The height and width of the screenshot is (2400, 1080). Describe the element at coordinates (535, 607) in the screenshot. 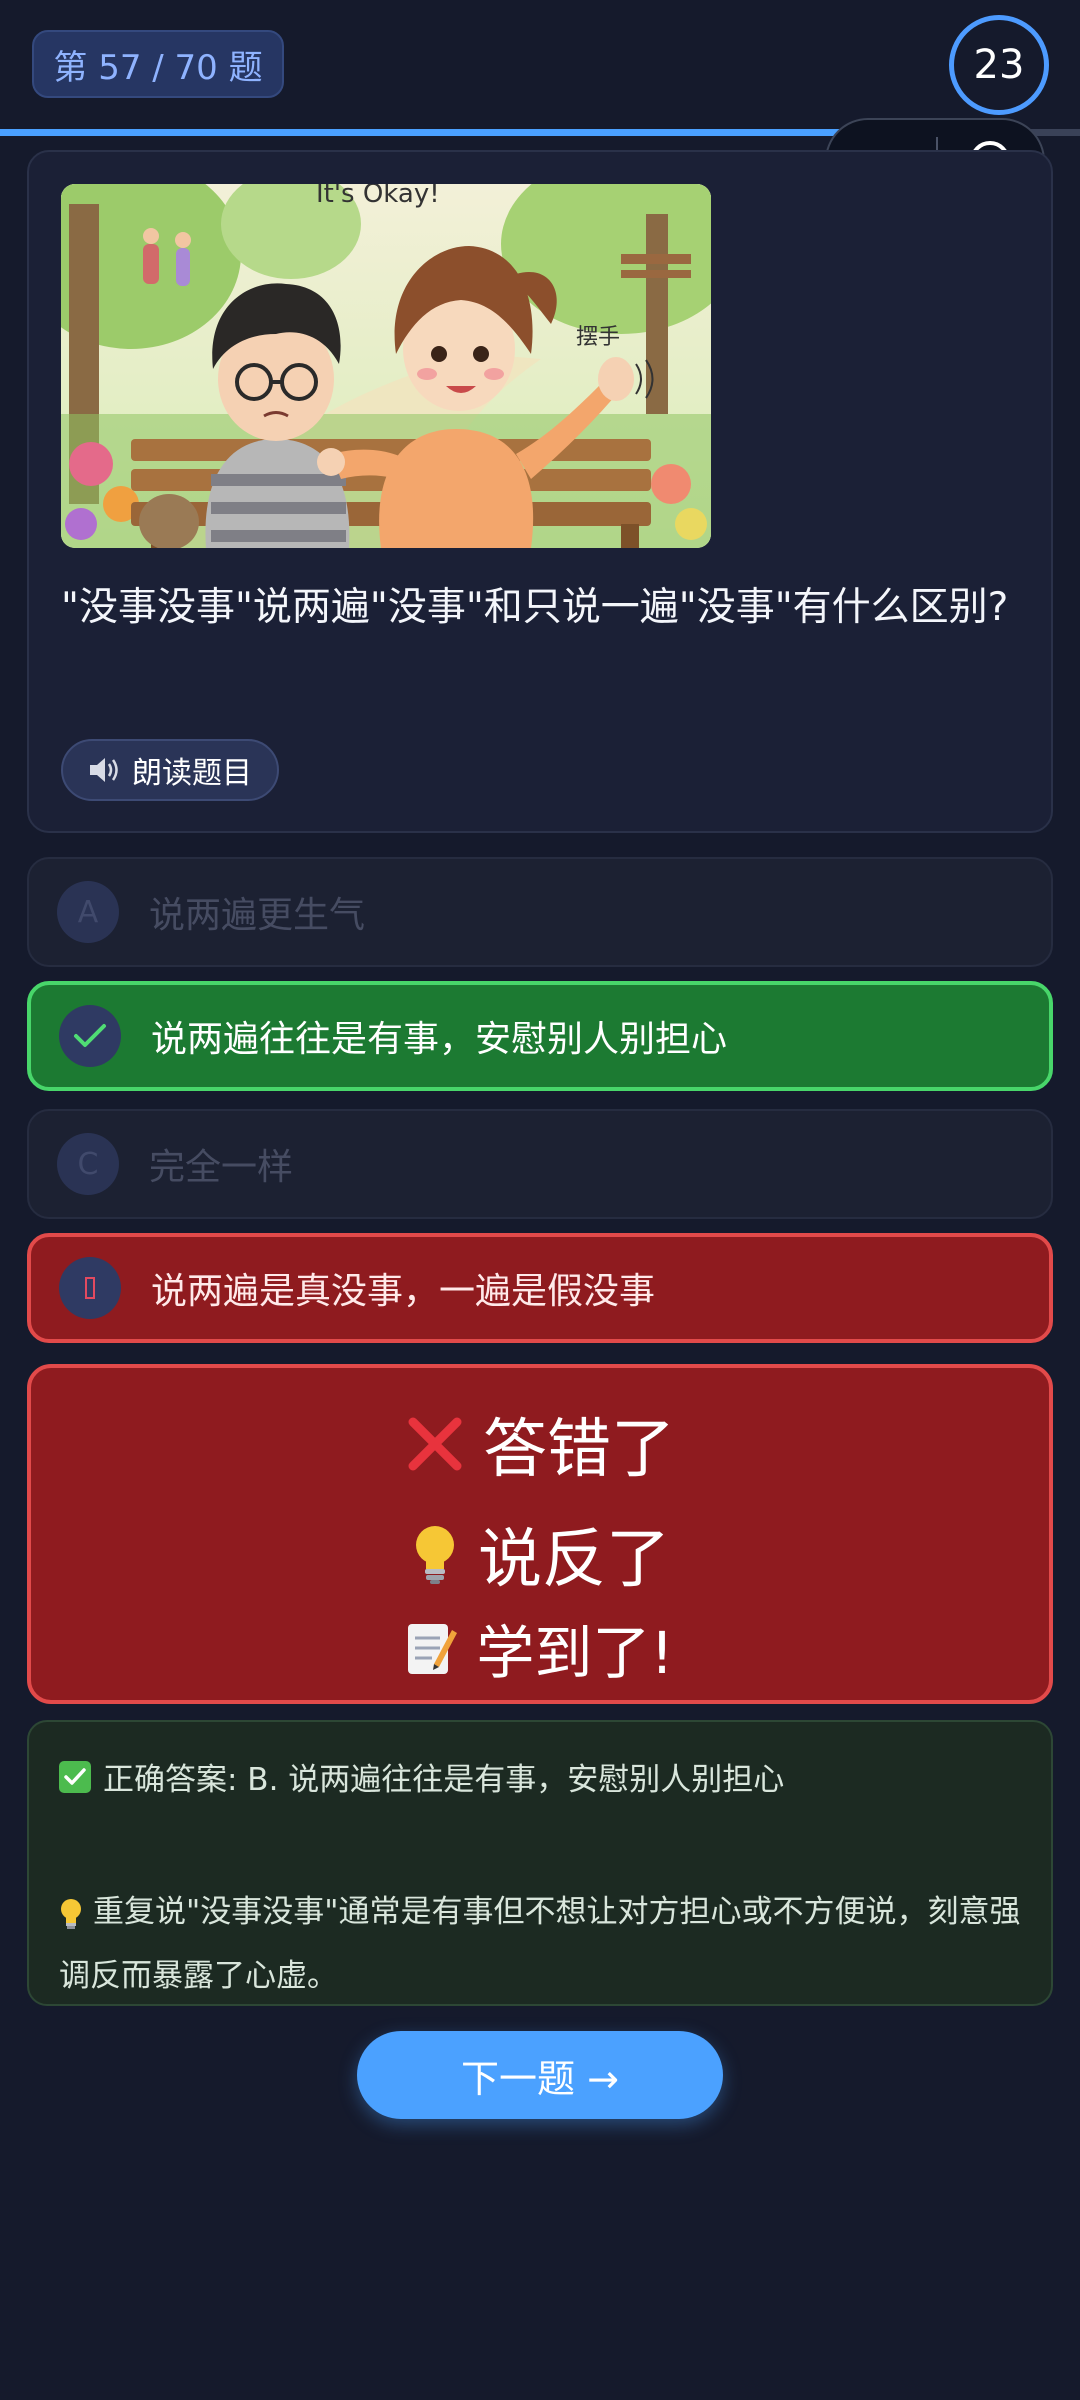

I see `question-text: "没事没事"说两遍"没事"和只说一遍"没事"有什么区别?` at that location.